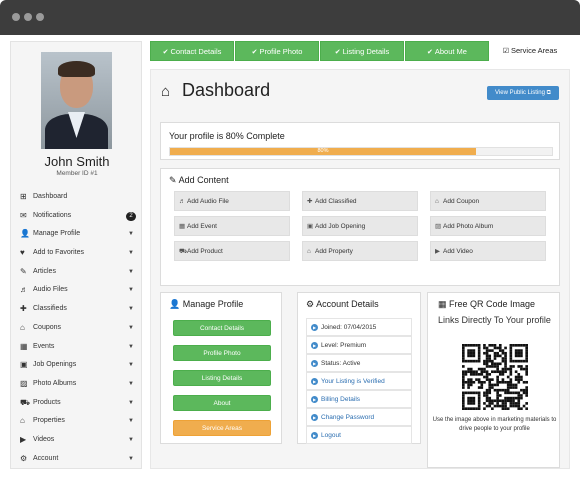  Describe the element at coordinates (450, 51) in the screenshot. I see `tab-label: About Me` at that location.